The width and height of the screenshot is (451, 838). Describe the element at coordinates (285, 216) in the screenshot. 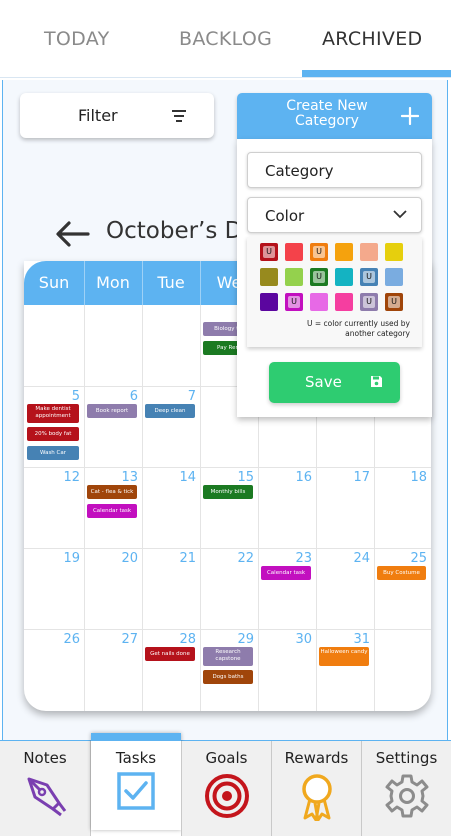

I see `color-select-label: Color` at that location.